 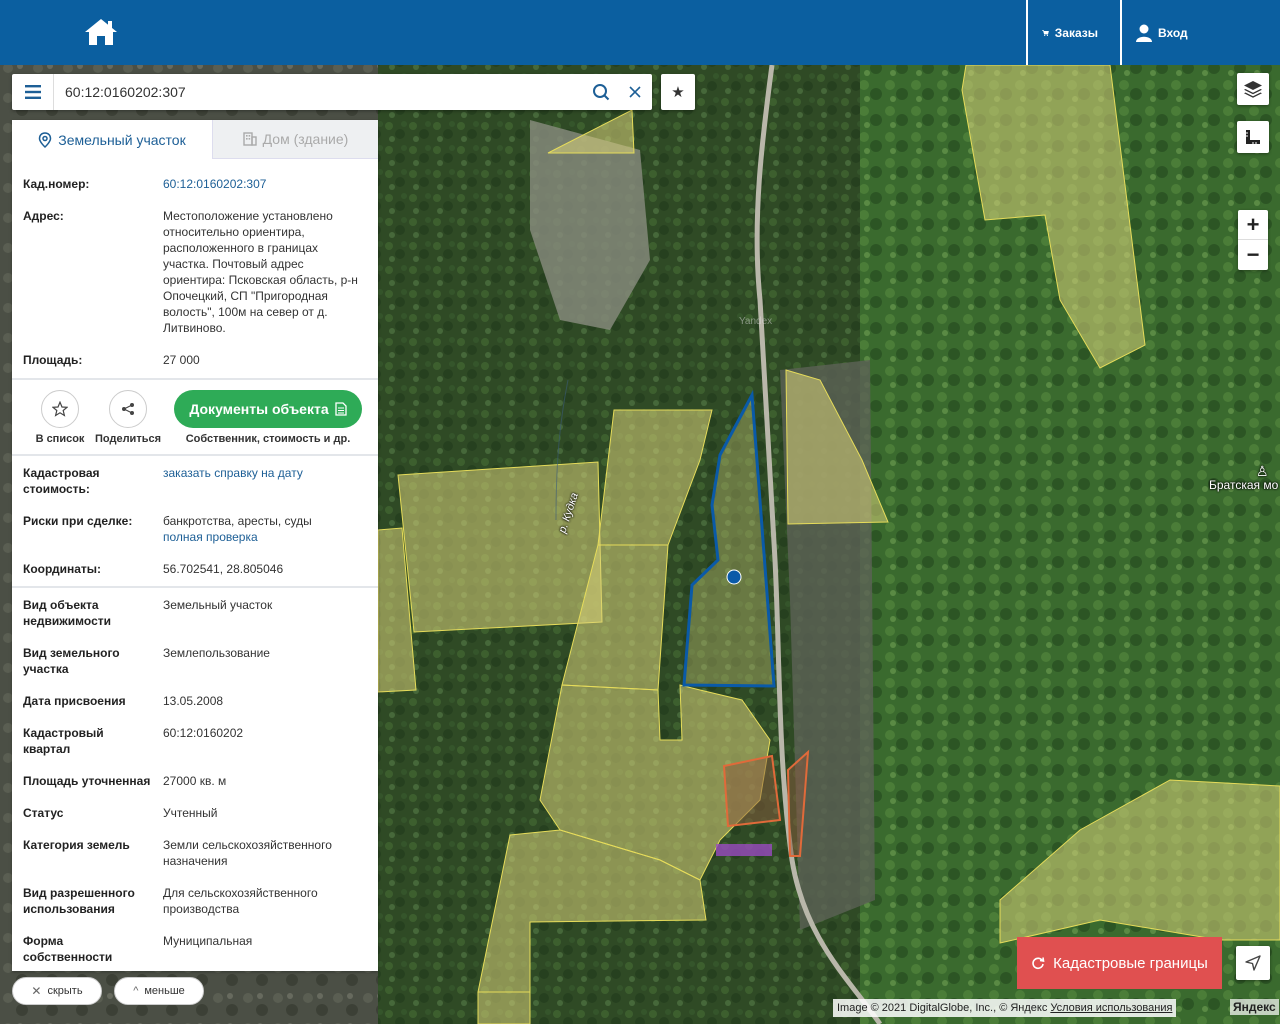 What do you see at coordinates (640, 32) in the screenshot?
I see `header-bar: Заказы Вход` at bounding box center [640, 32].